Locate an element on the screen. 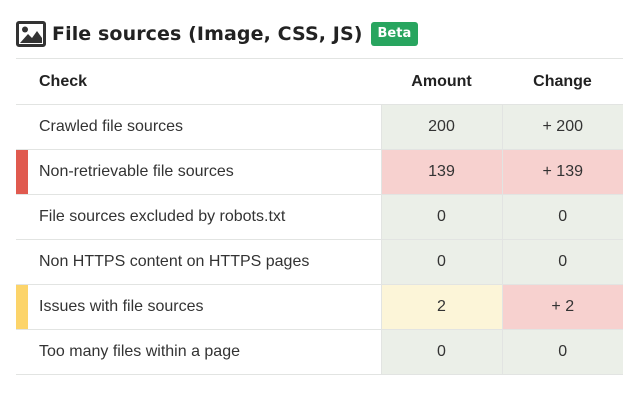 The height and width of the screenshot is (406, 636). warning-indicator is located at coordinates (22, 307).